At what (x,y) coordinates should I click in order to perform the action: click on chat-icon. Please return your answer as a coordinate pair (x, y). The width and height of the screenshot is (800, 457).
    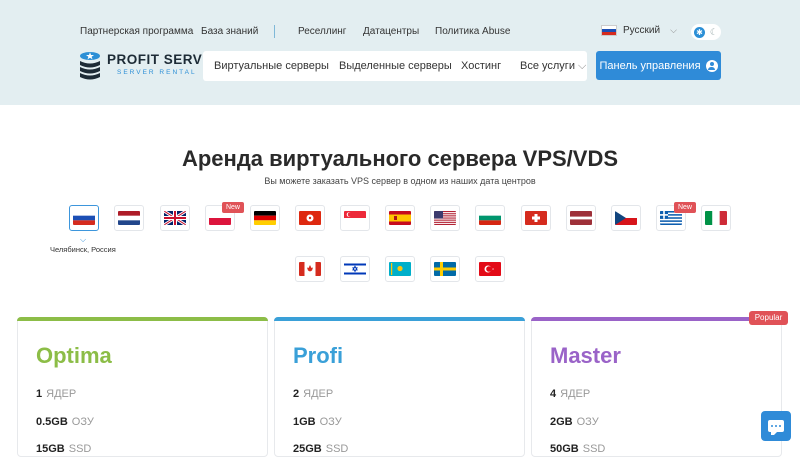
    Looking at the image, I should click on (776, 427).